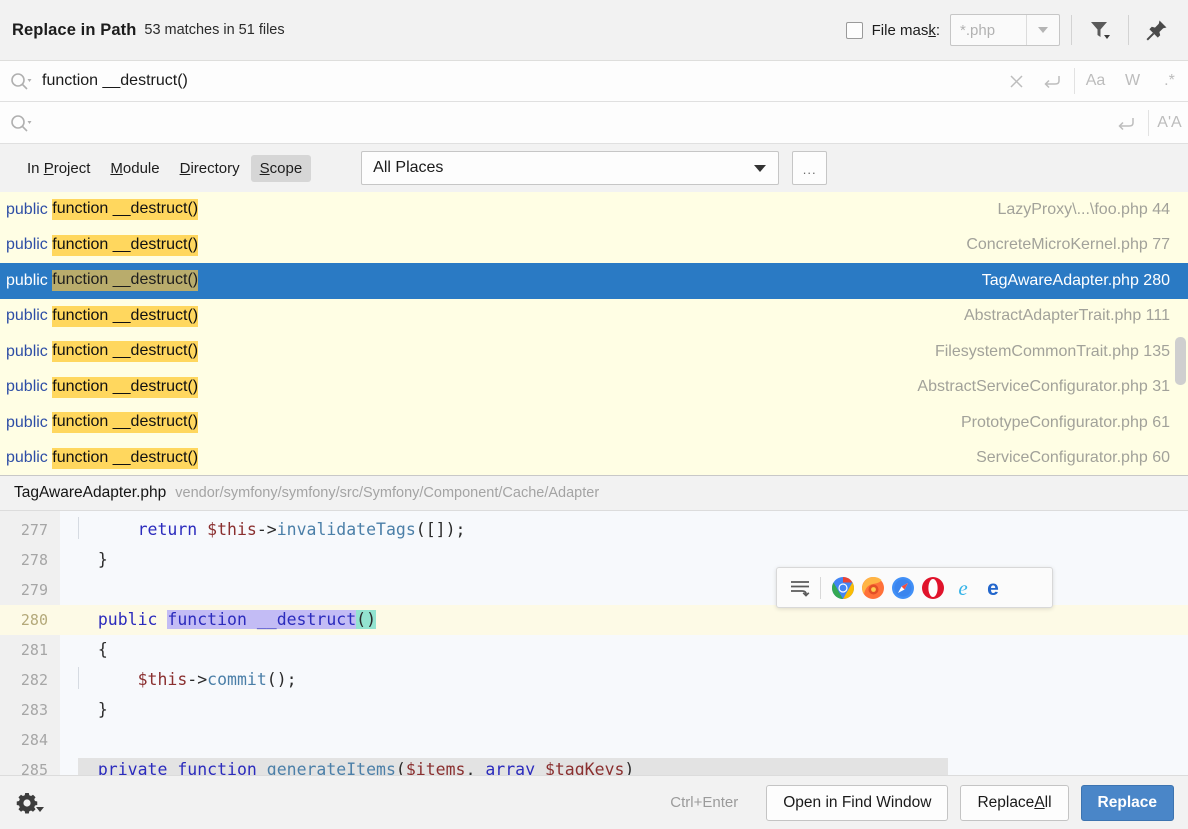  What do you see at coordinates (624, 620) in the screenshot?
I see `code-line-280: public function __destruct()` at bounding box center [624, 620].